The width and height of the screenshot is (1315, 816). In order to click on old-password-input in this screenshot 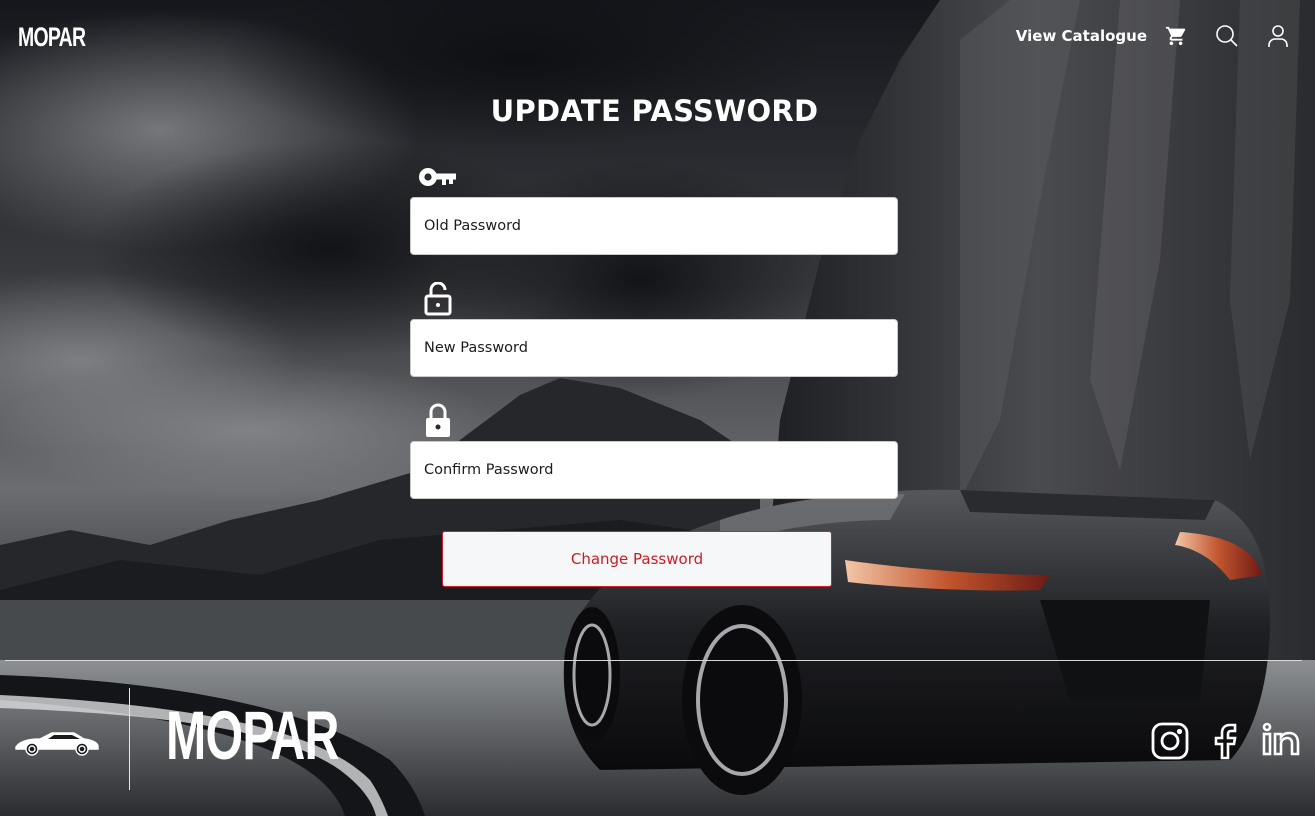, I will do `click(654, 226)`.